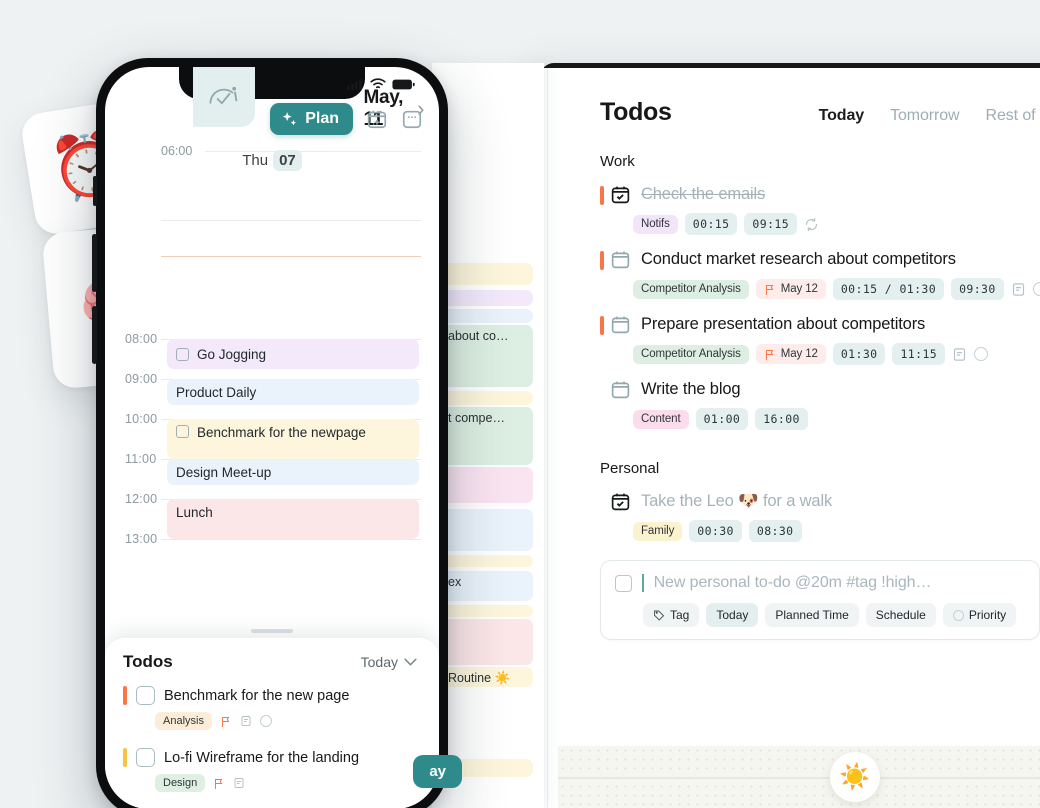  What do you see at coordinates (658, 531) in the screenshot?
I see `tag-chip: Family` at bounding box center [658, 531].